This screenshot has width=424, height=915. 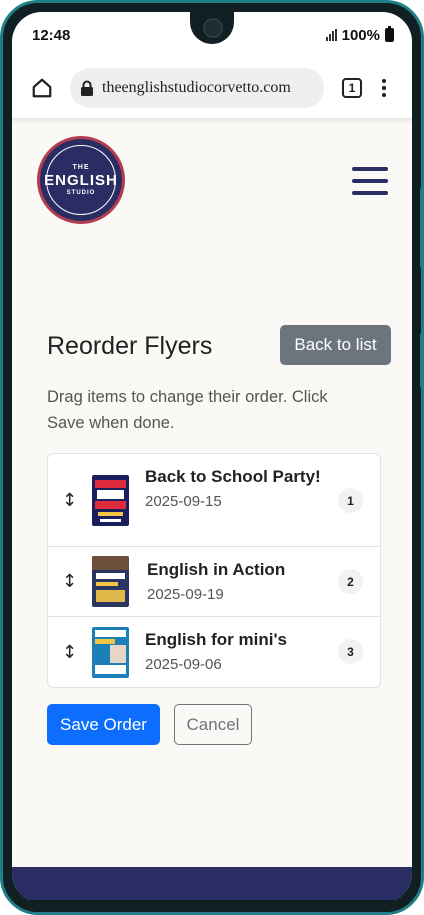 What do you see at coordinates (212, 885) in the screenshot?
I see `site-footer` at bounding box center [212, 885].